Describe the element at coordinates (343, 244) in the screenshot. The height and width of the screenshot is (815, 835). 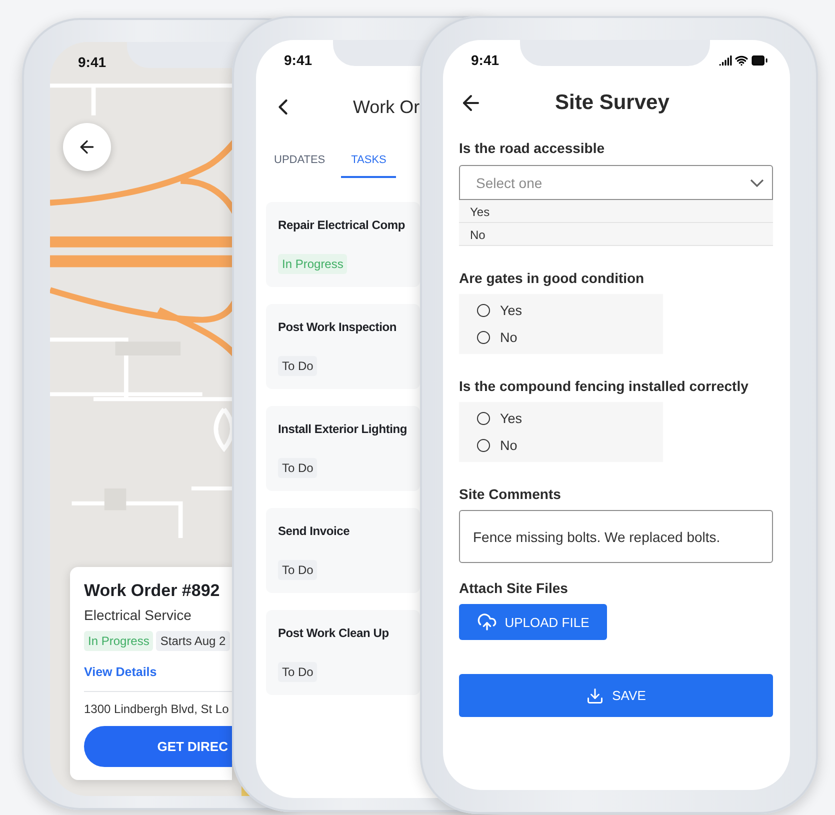
I see `task-card: Repair Electrical Comp In Progress` at that location.